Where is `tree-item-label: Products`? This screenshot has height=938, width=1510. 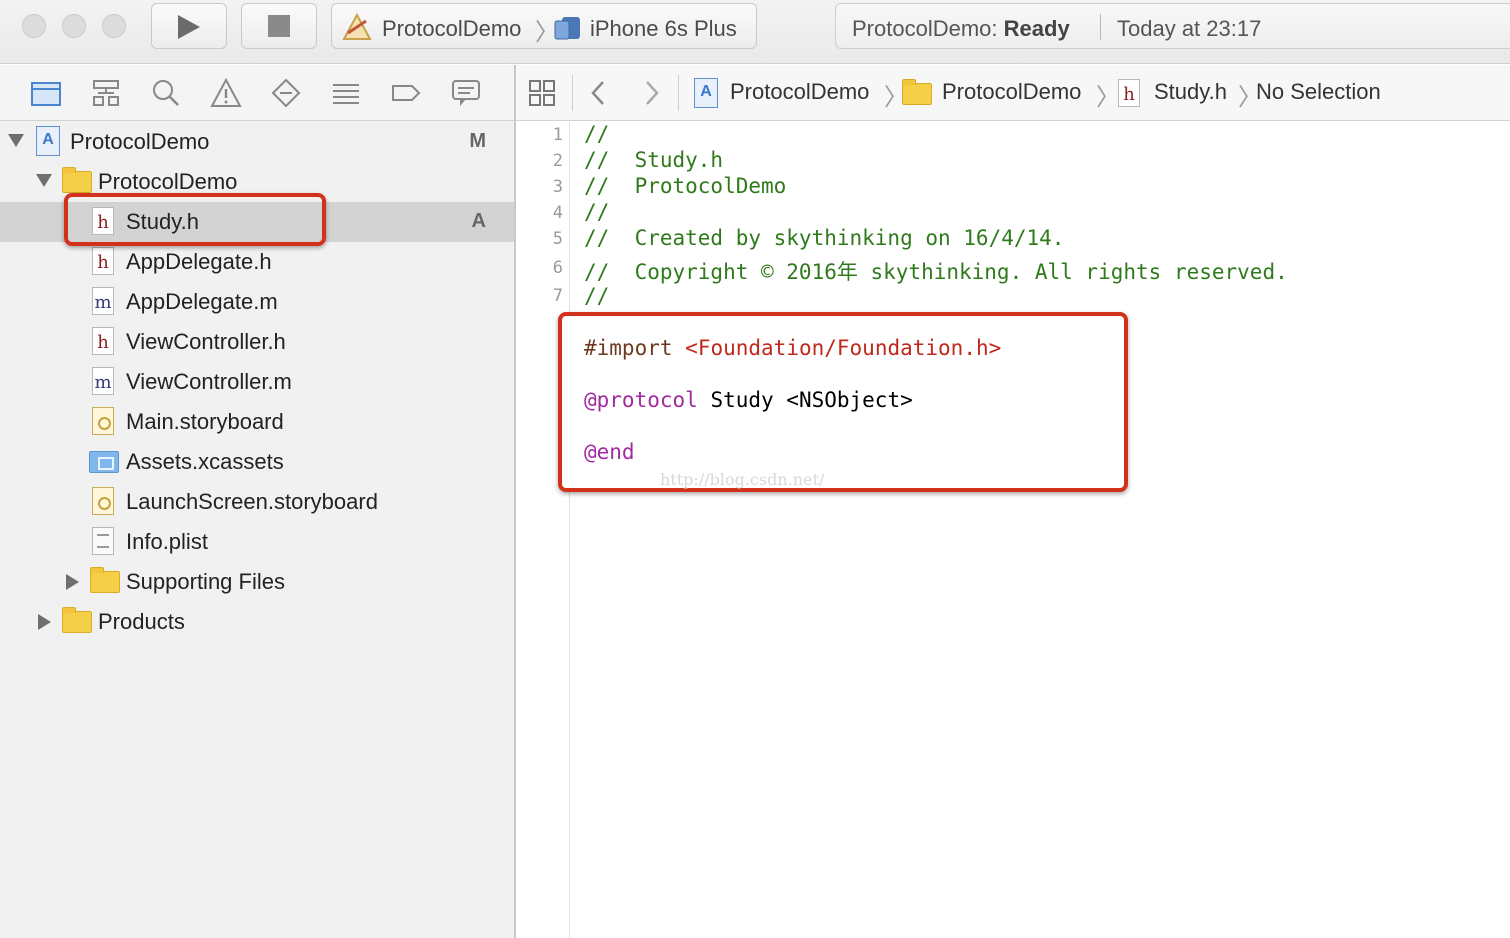 tree-item-label: Products is located at coordinates (141, 621).